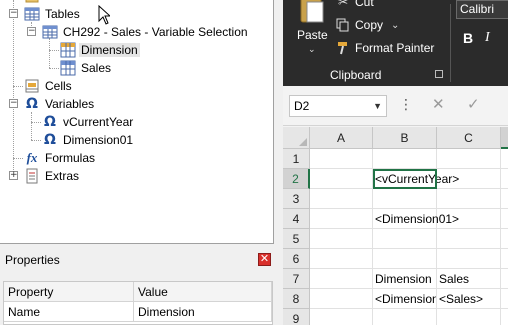 The width and height of the screenshot is (508, 325). What do you see at coordinates (69, 312) in the screenshot?
I see `property-name: Name` at bounding box center [69, 312].